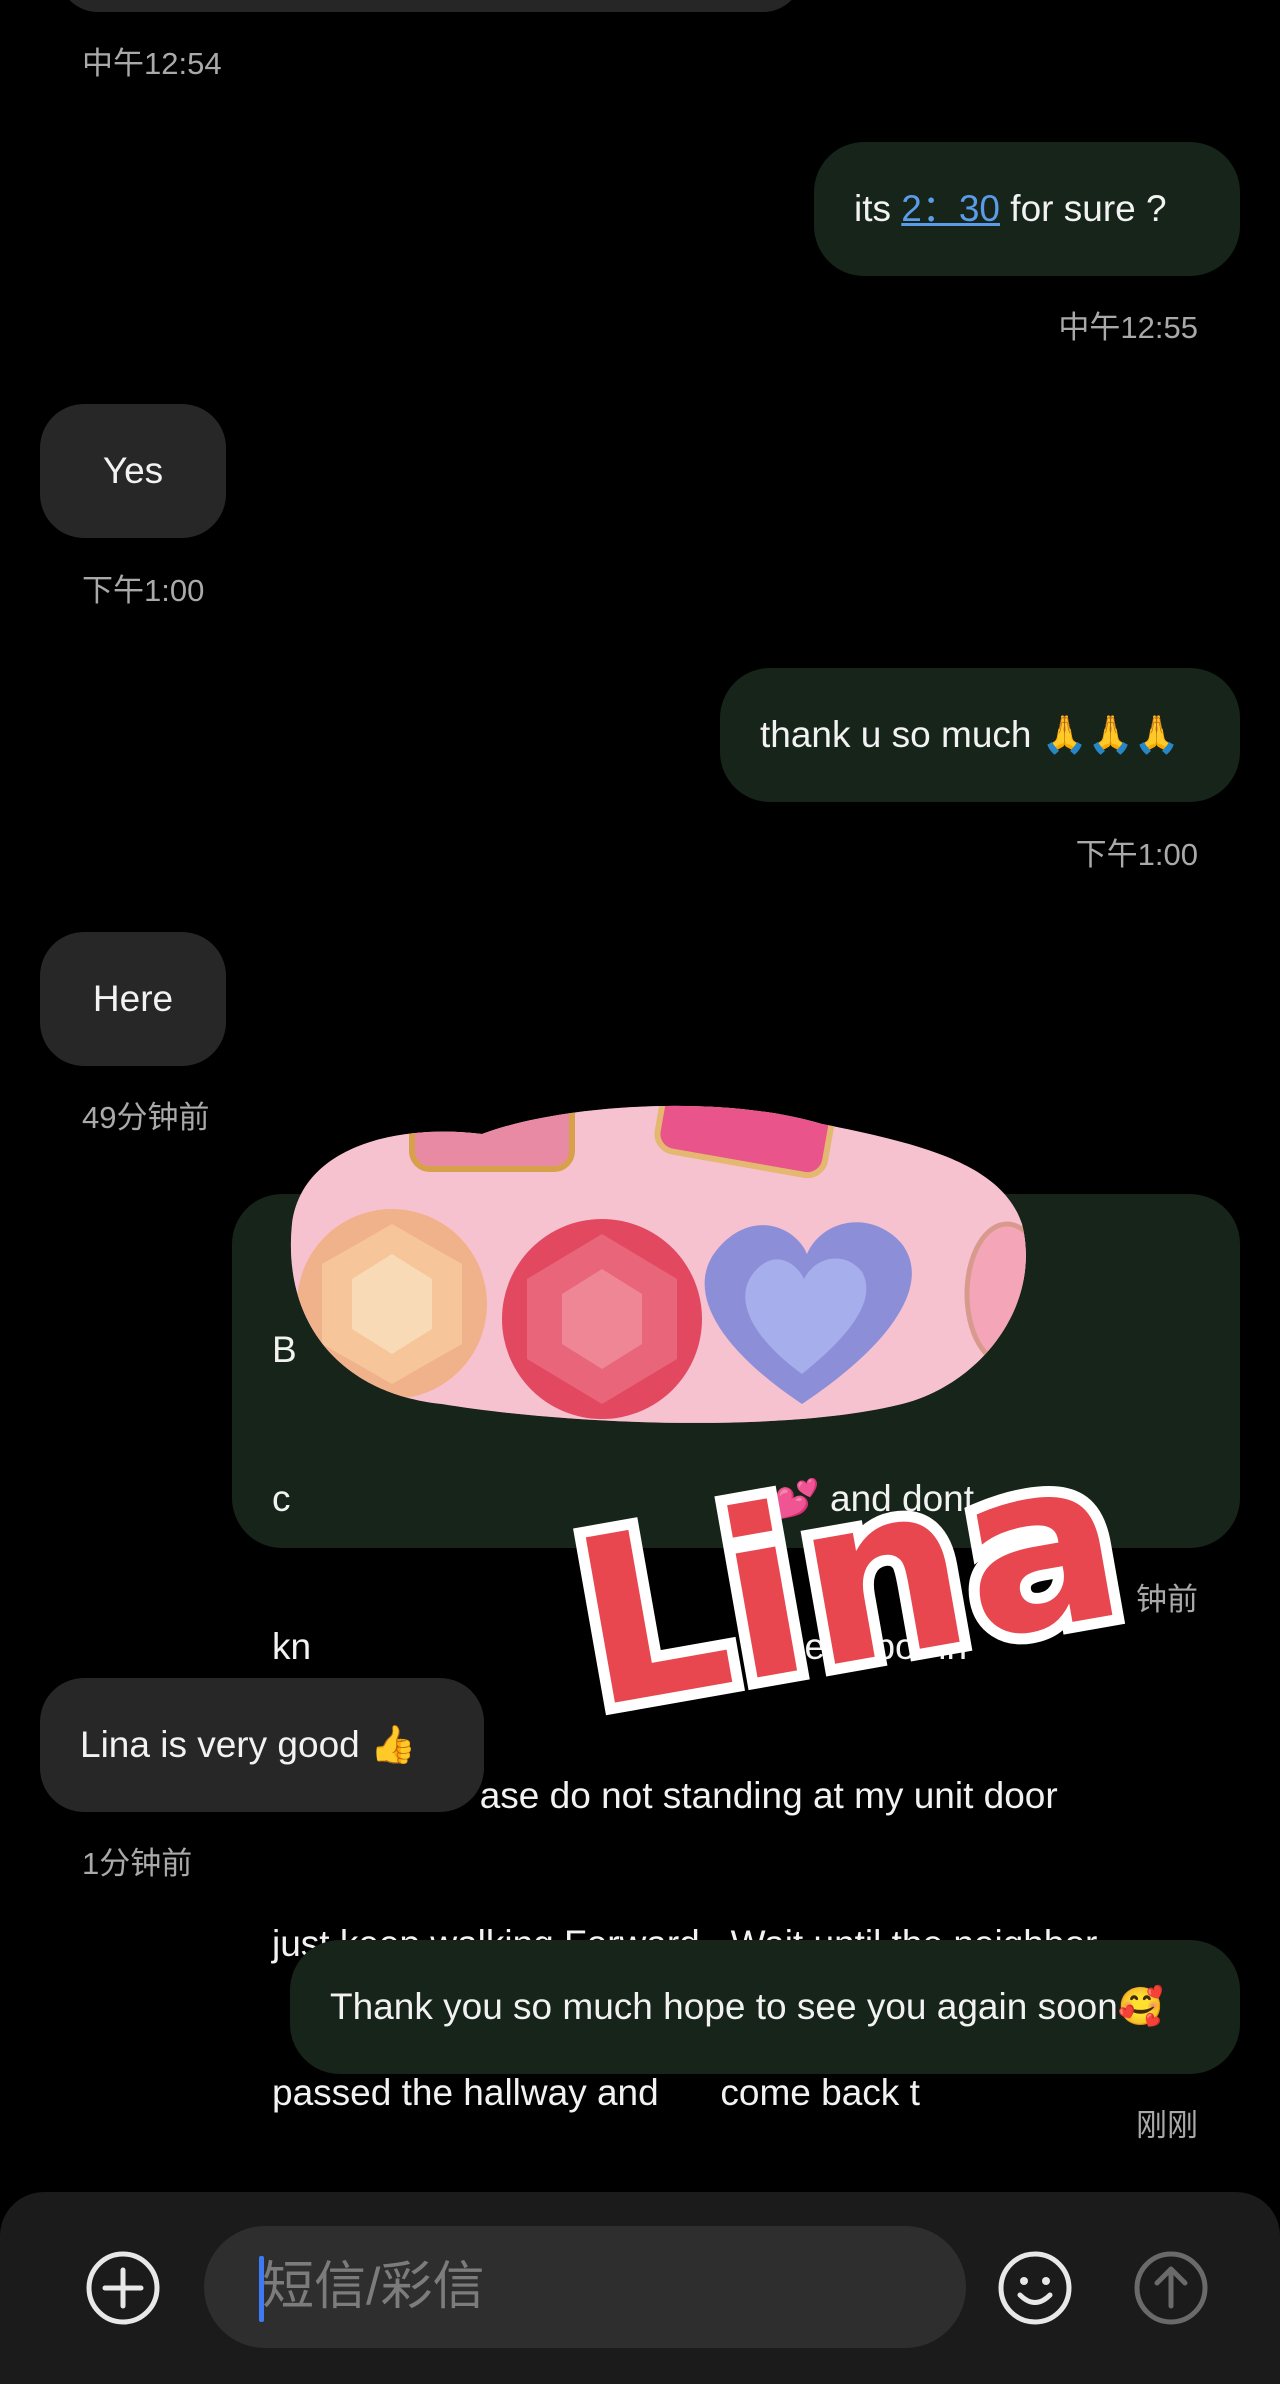  I want to click on message-input, so click(582, 2287).